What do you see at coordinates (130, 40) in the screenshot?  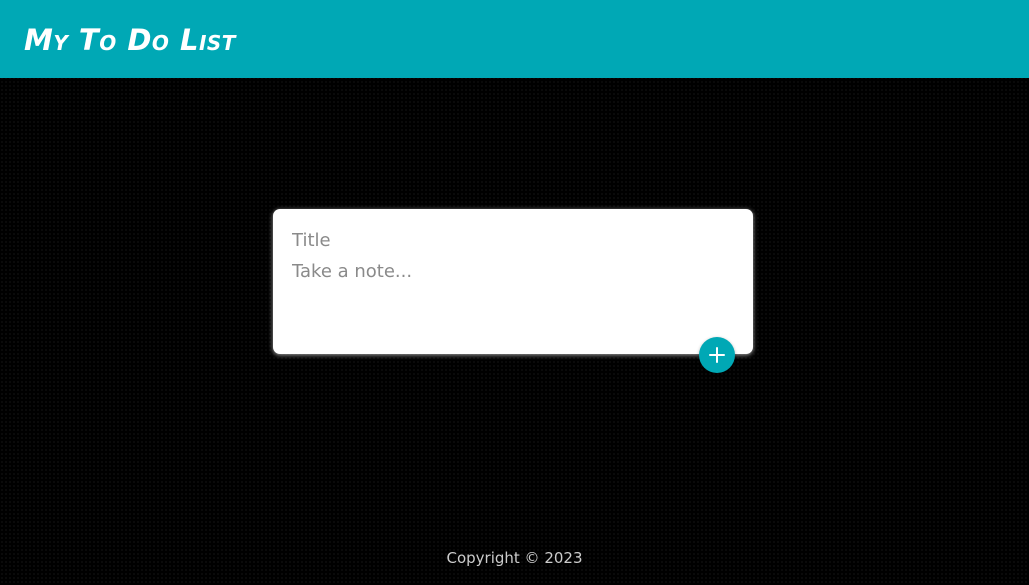 I see `app-title: My To Do List` at bounding box center [130, 40].